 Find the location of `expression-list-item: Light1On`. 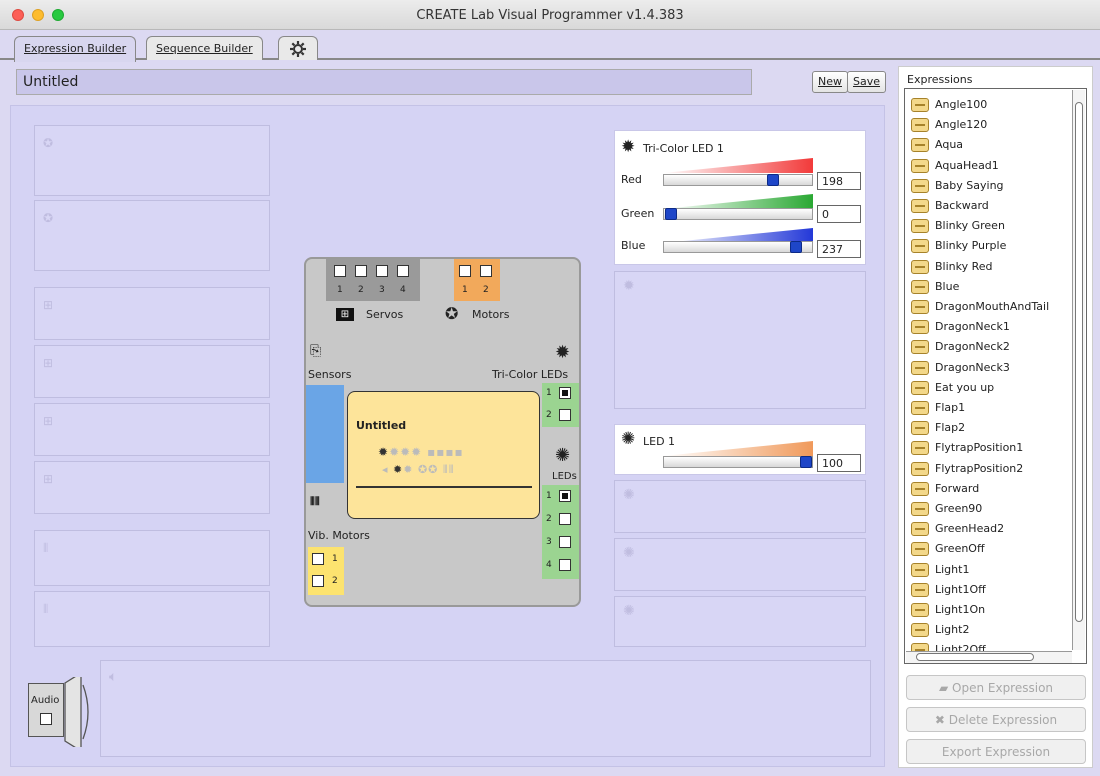

expression-list-item: Light1On is located at coordinates (991, 610).